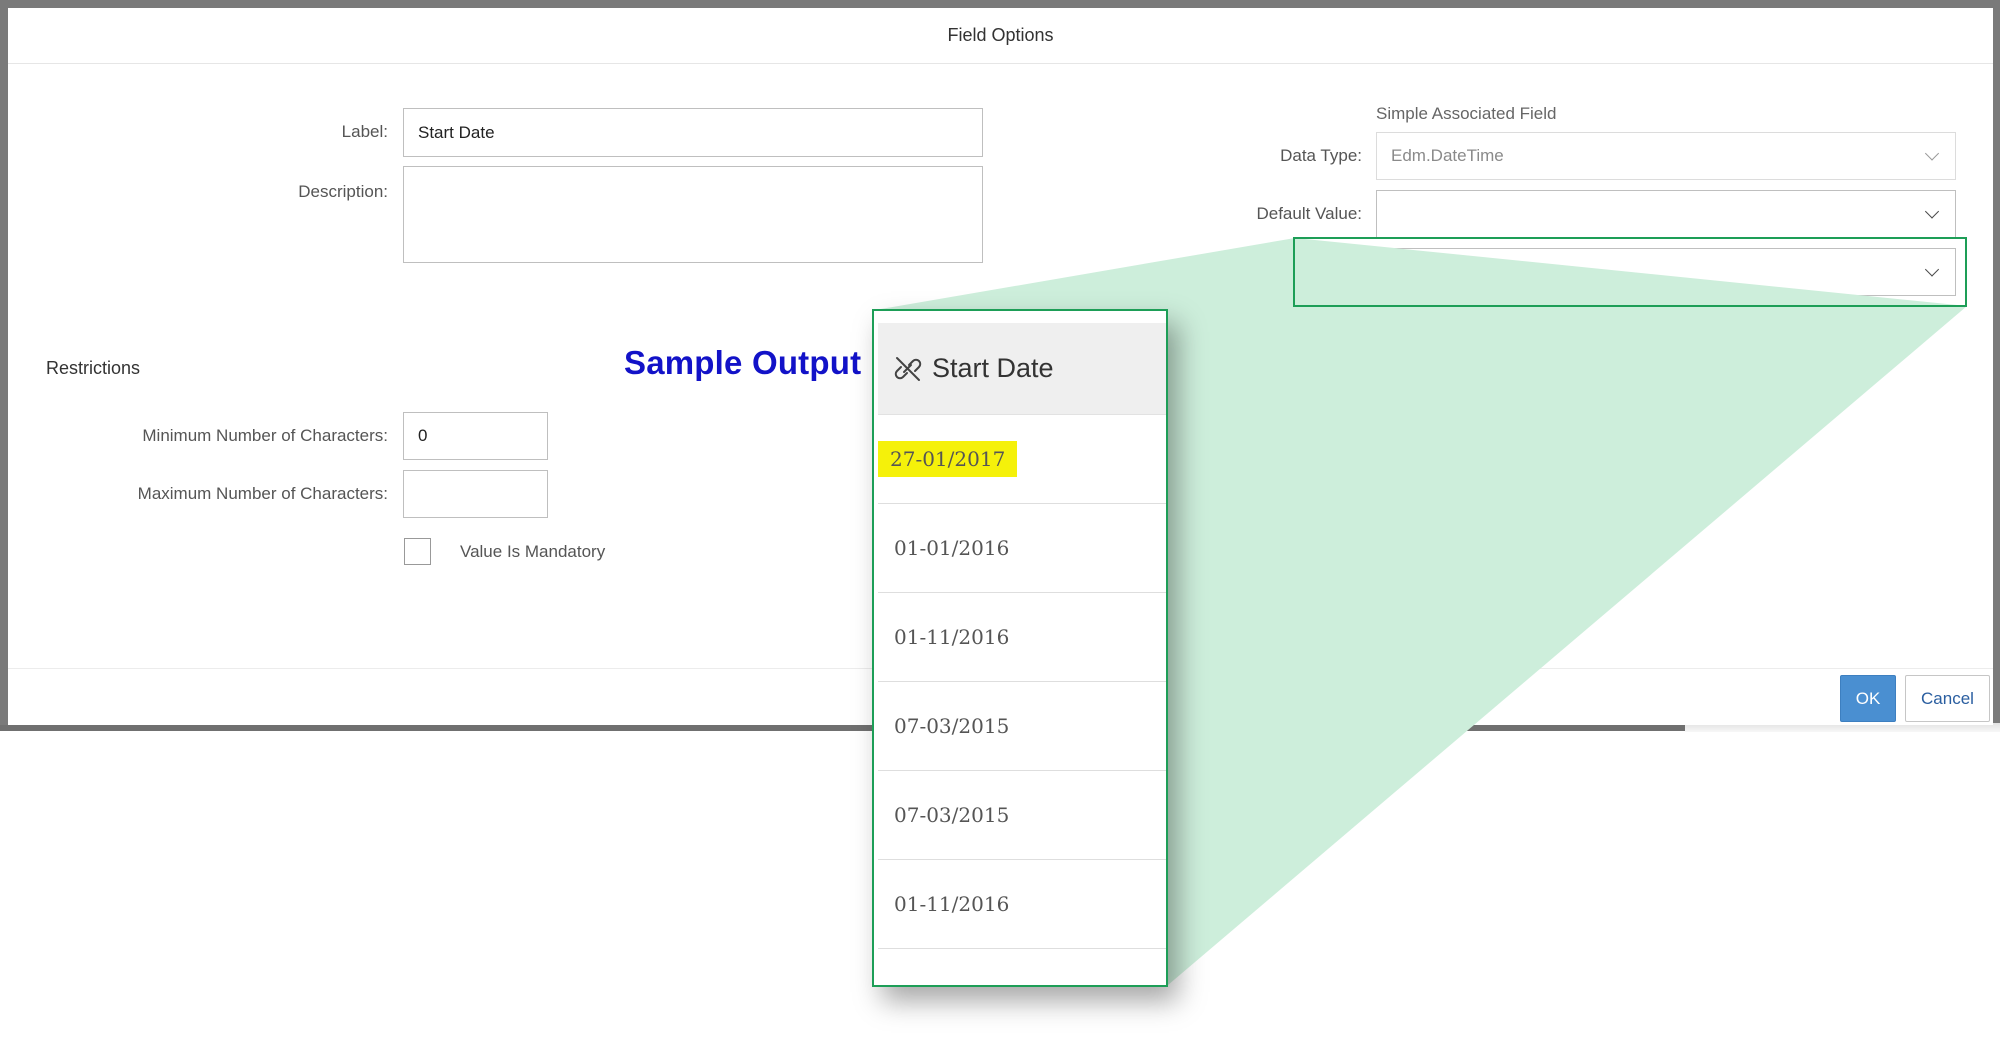 Image resolution: width=2000 pixels, height=1052 pixels. Describe the element at coordinates (693, 132) in the screenshot. I see `label-input: Start Date` at that location.